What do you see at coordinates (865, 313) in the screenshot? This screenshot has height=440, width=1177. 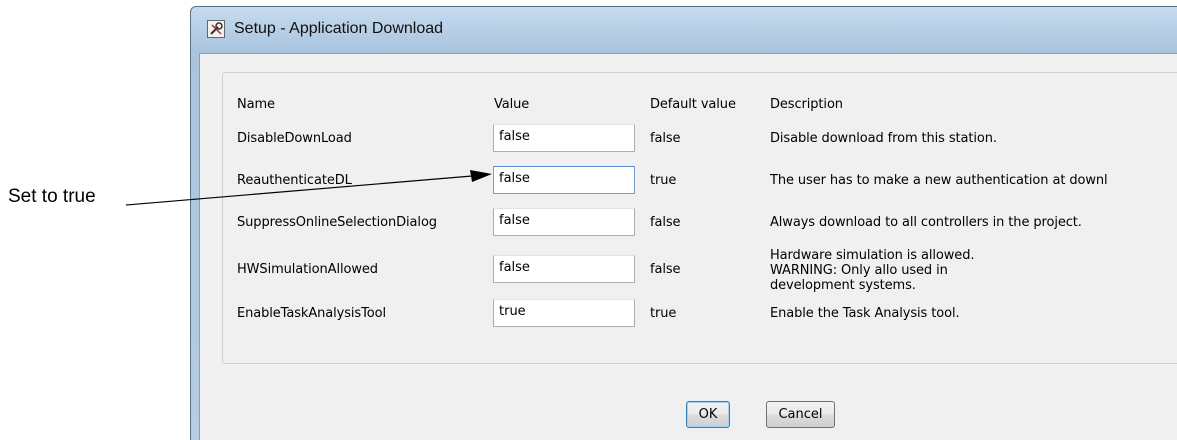 I see `row-description: Enable the Task Analysis tool.` at bounding box center [865, 313].